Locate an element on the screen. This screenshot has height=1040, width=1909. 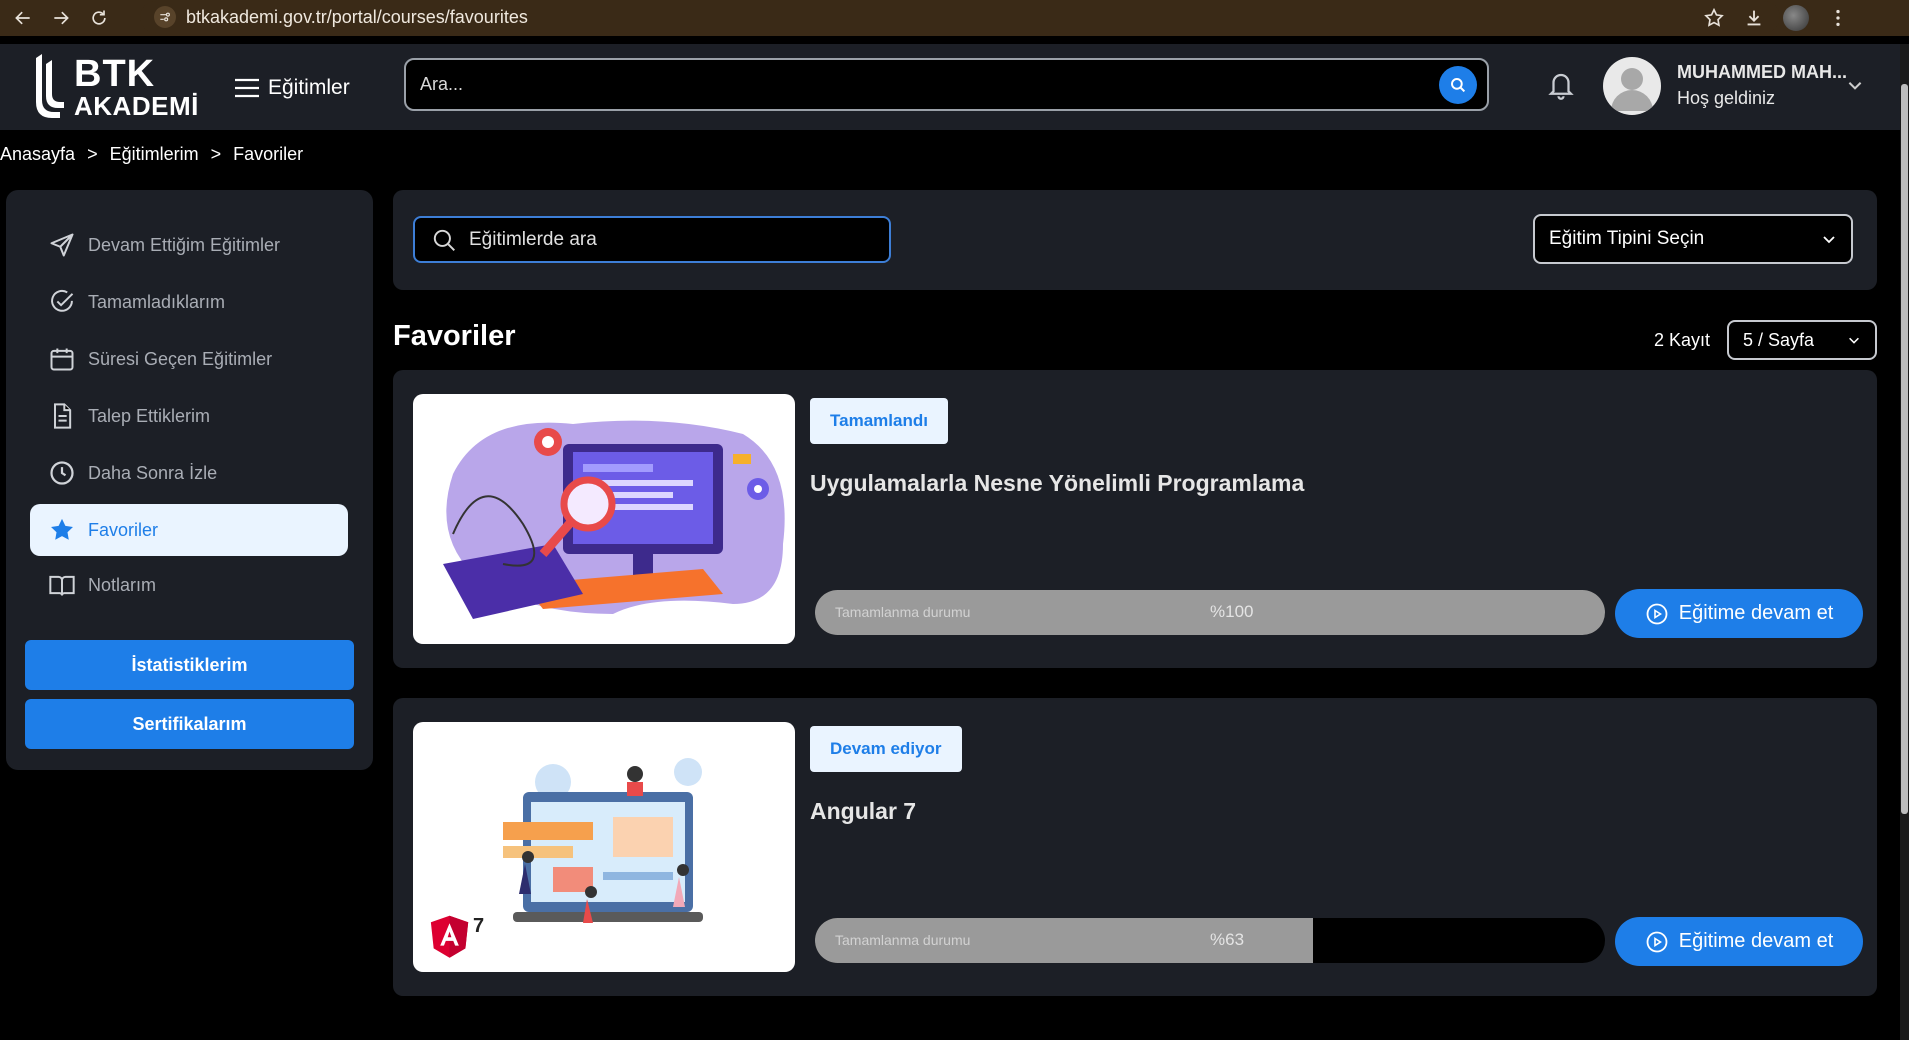
page-size-value: 5 / Sayfa is located at coordinates (1779, 339).